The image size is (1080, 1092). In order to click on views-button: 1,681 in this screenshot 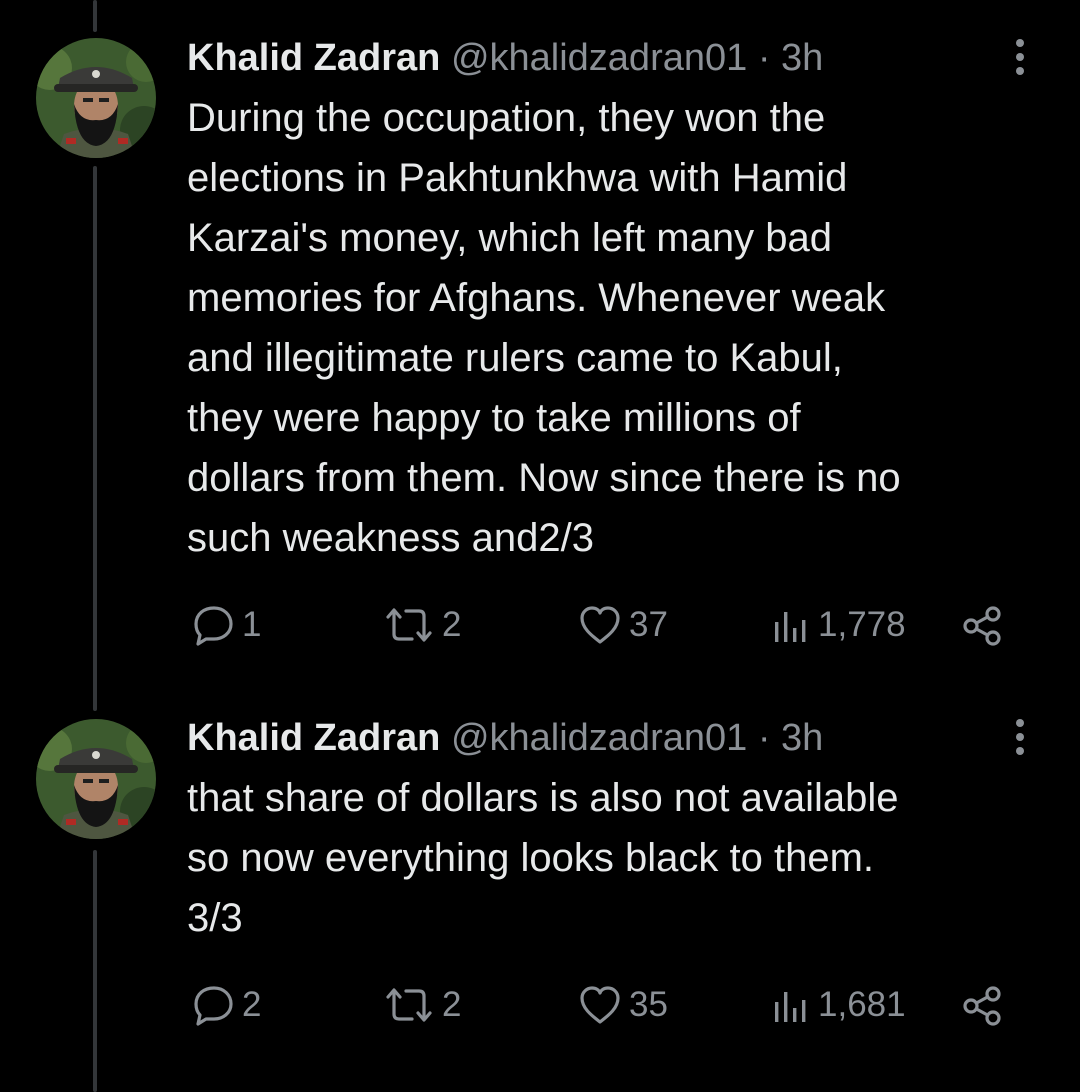, I will do `click(838, 1005)`.